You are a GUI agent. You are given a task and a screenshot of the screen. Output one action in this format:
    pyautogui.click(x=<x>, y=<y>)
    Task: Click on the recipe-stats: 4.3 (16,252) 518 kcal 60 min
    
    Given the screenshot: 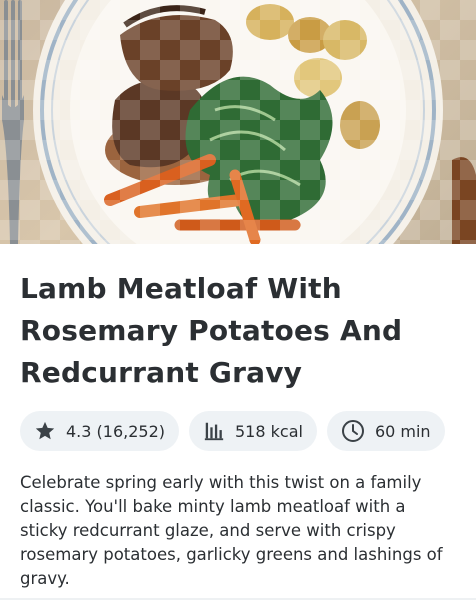 What is the action you would take?
    pyautogui.click(x=238, y=431)
    